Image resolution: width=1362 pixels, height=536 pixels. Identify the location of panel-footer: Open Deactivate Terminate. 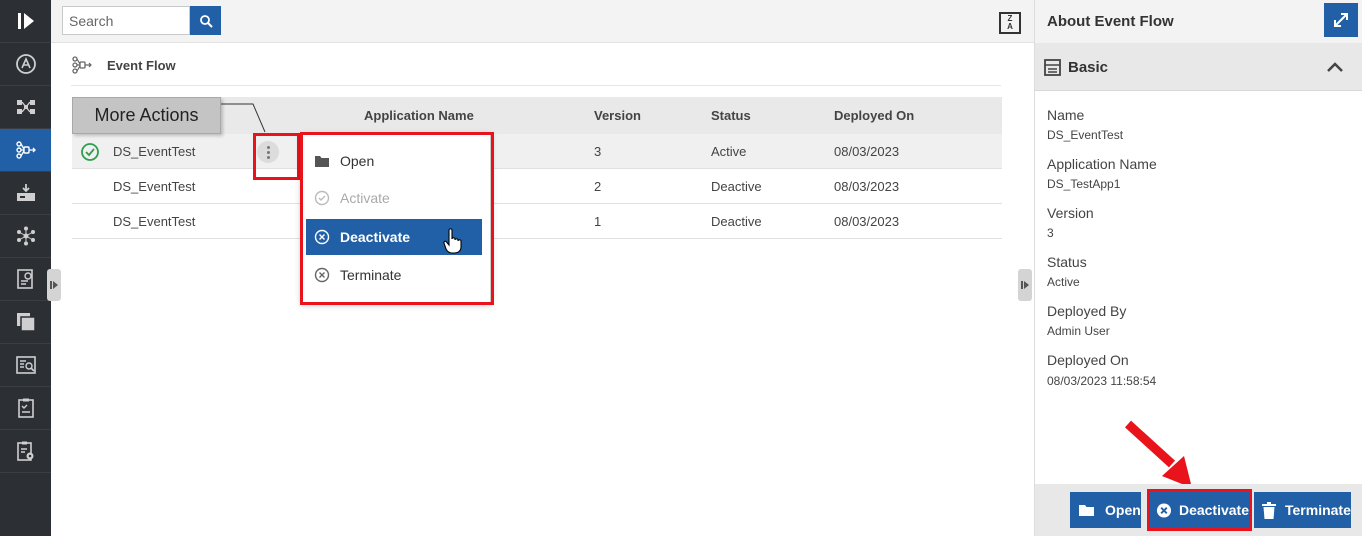
(1198, 510).